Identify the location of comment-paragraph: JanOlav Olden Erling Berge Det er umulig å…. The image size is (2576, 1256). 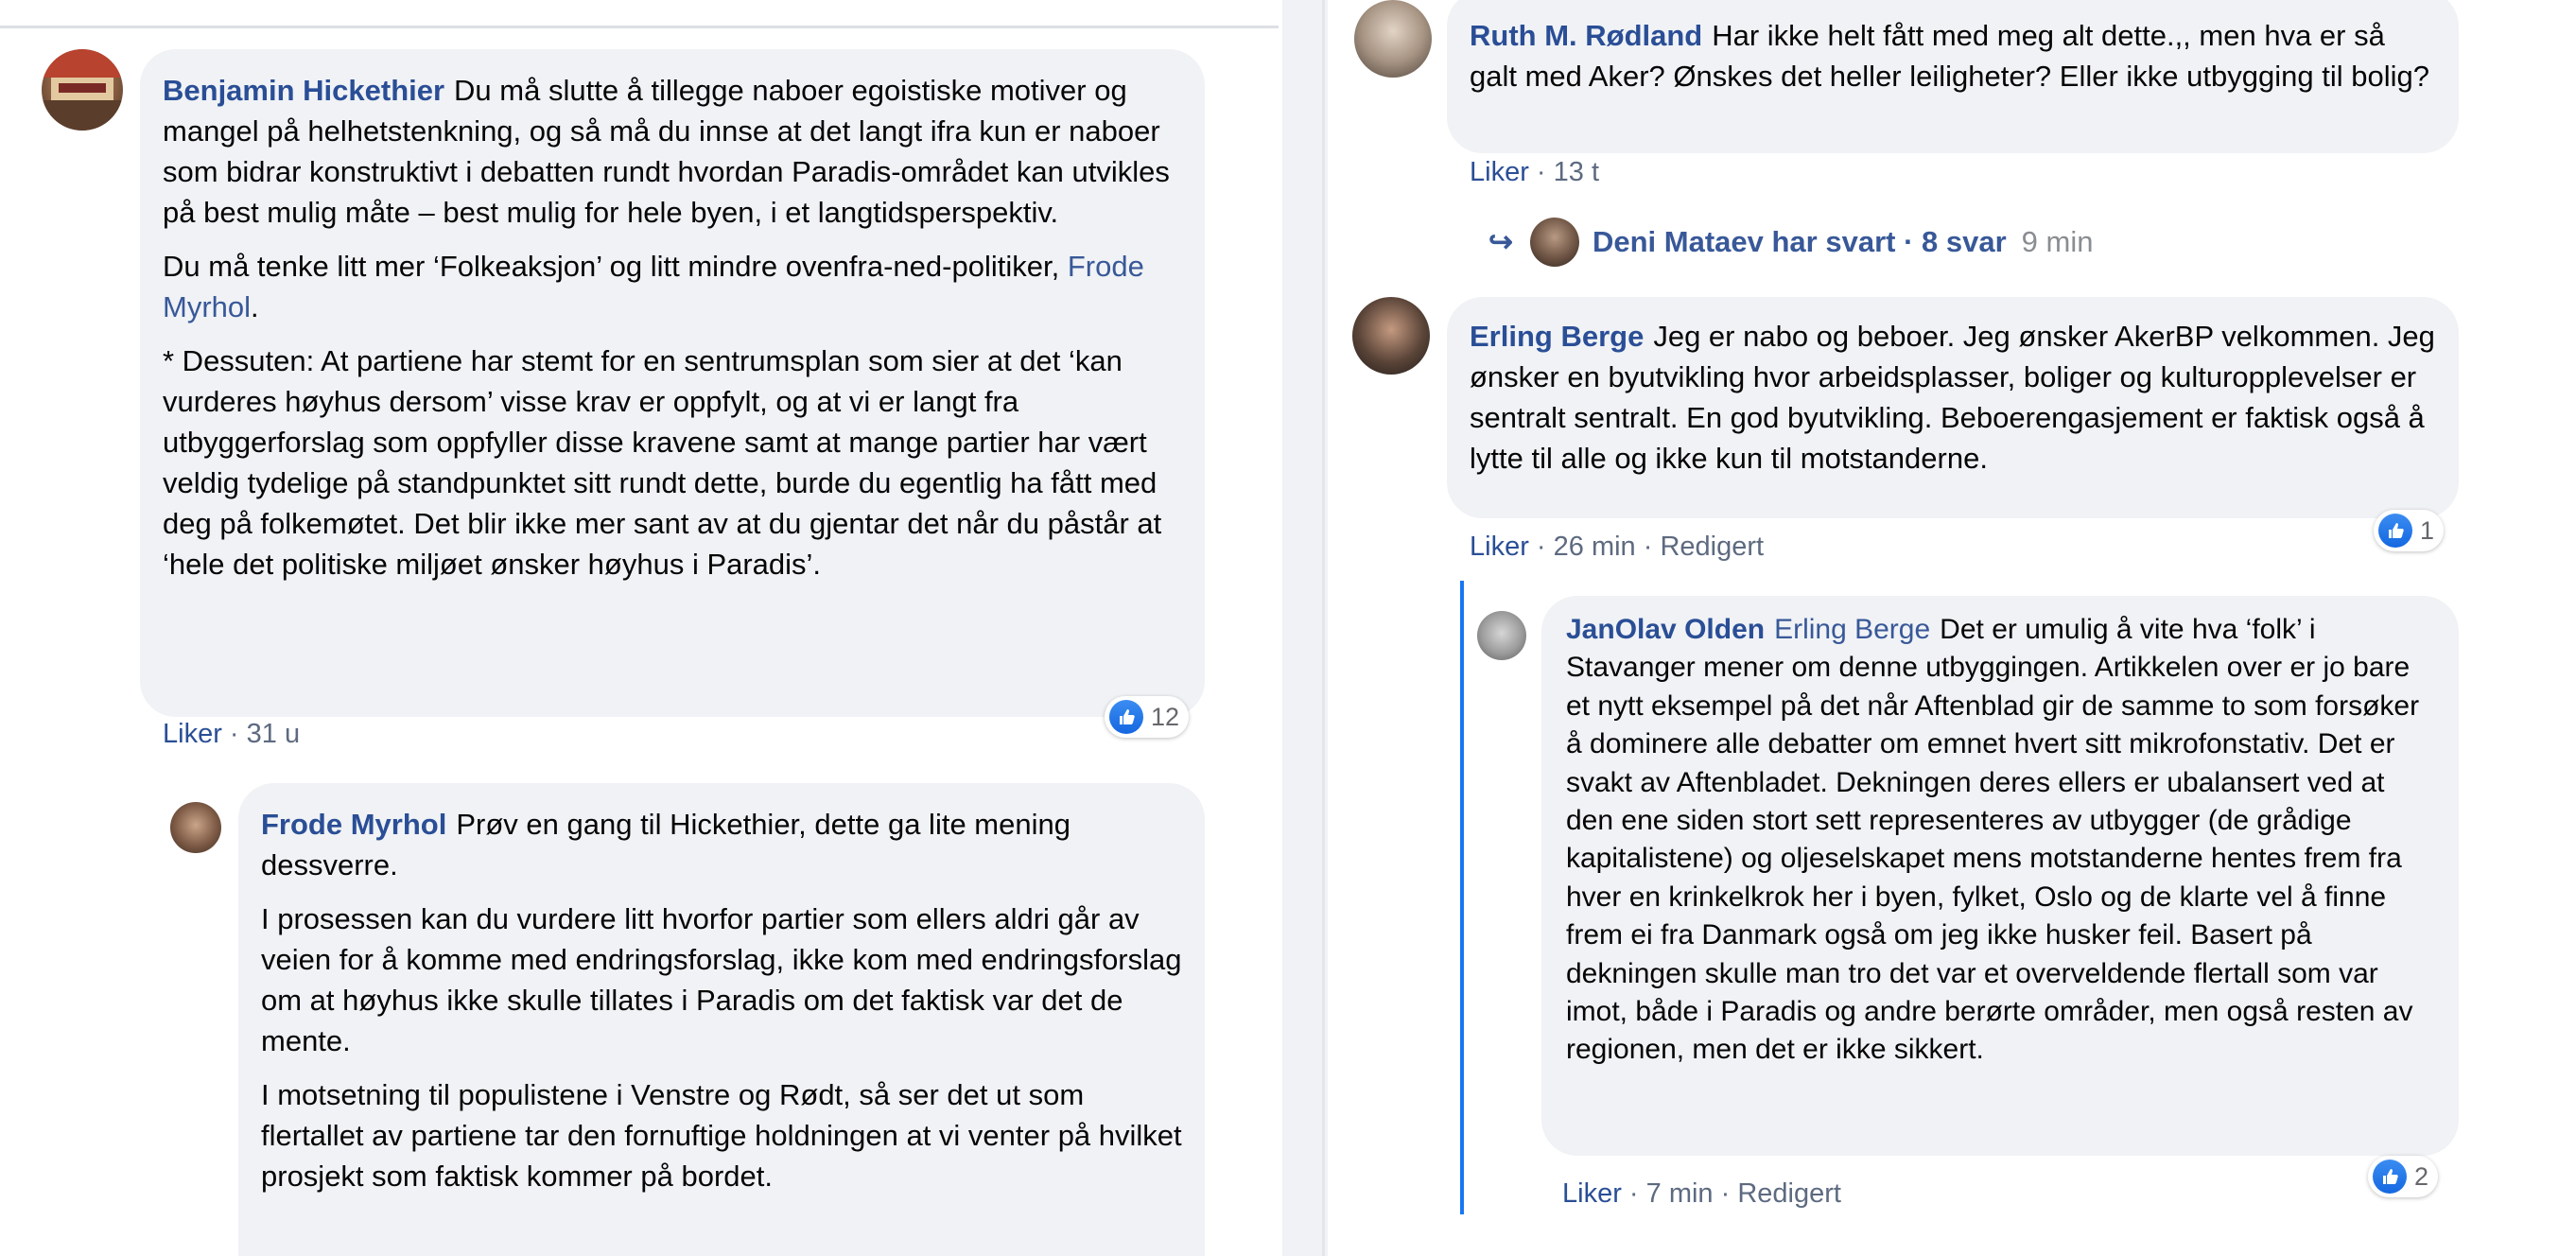
(2000, 840).